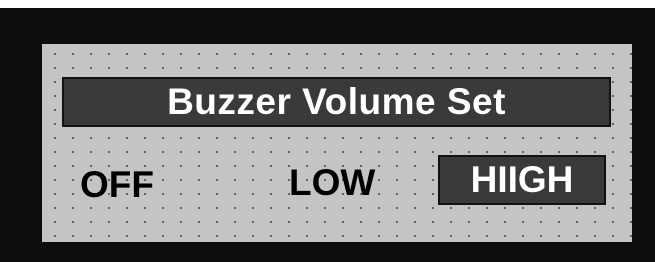 The width and height of the screenshot is (655, 262). I want to click on screen-title: Buzzer Volume Set, so click(336, 101).